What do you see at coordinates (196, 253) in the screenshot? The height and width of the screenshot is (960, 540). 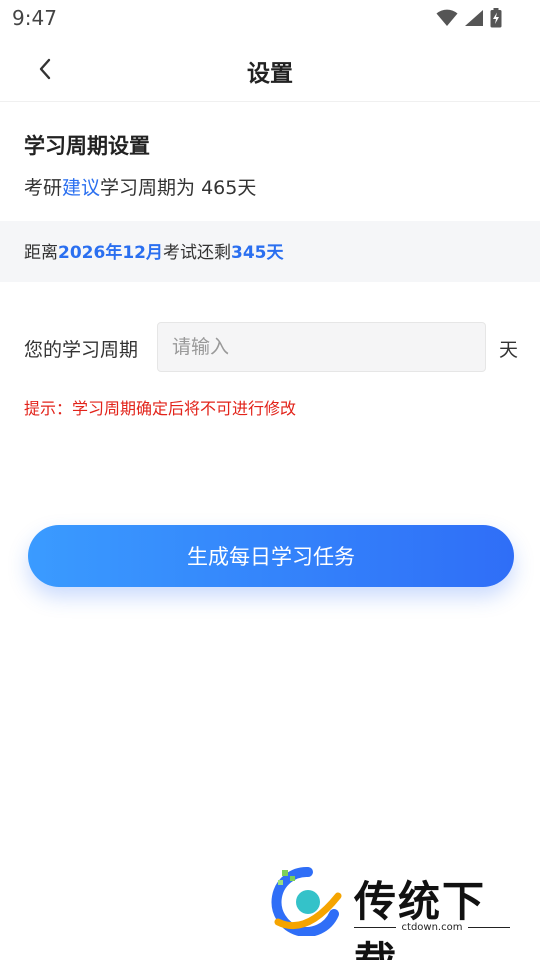 I see `countdown-middle: 考试还剩` at bounding box center [196, 253].